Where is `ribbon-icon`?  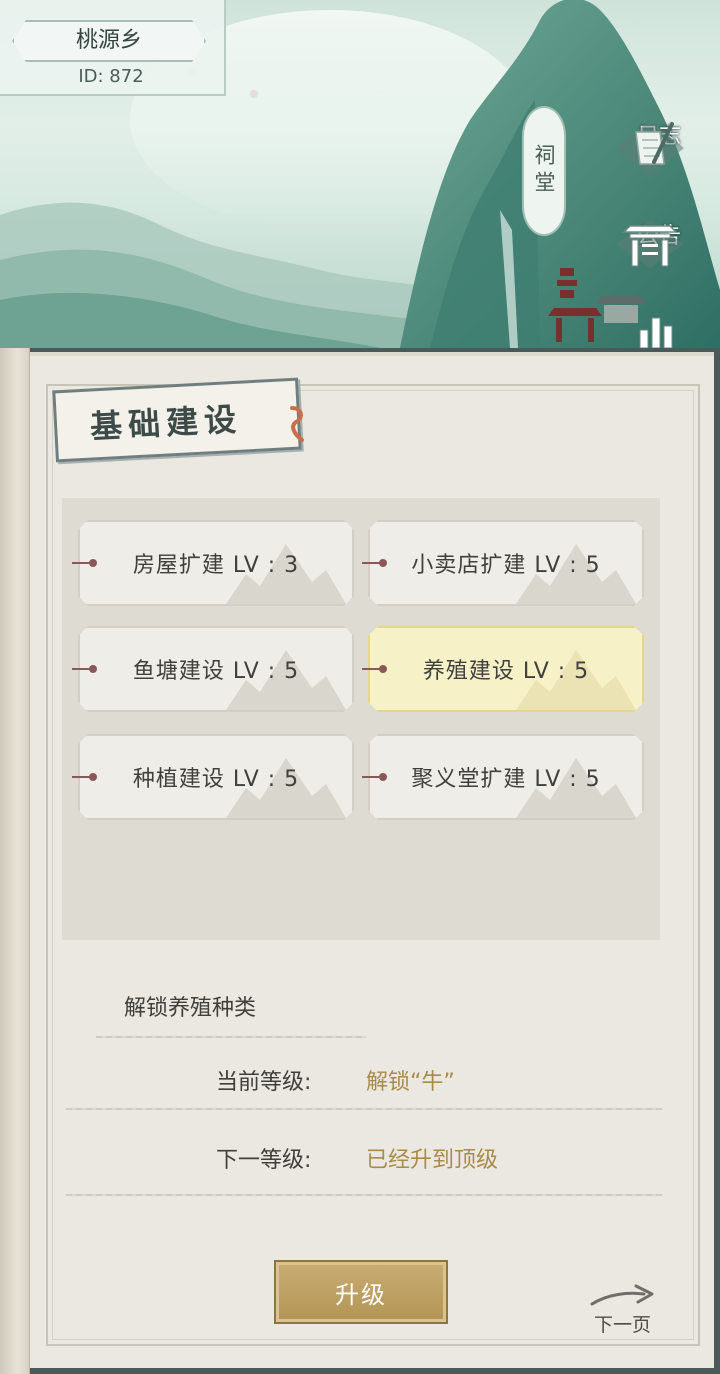 ribbon-icon is located at coordinates (297, 424).